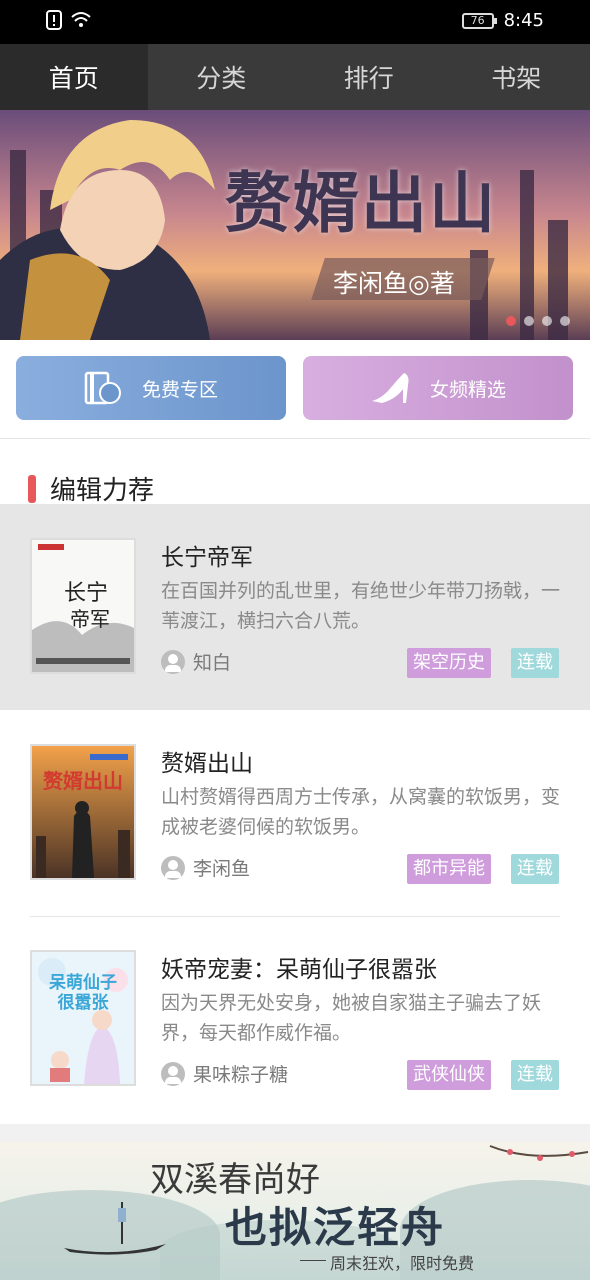  I want to click on svg-text: 很嚣张, so click(84, 1002).